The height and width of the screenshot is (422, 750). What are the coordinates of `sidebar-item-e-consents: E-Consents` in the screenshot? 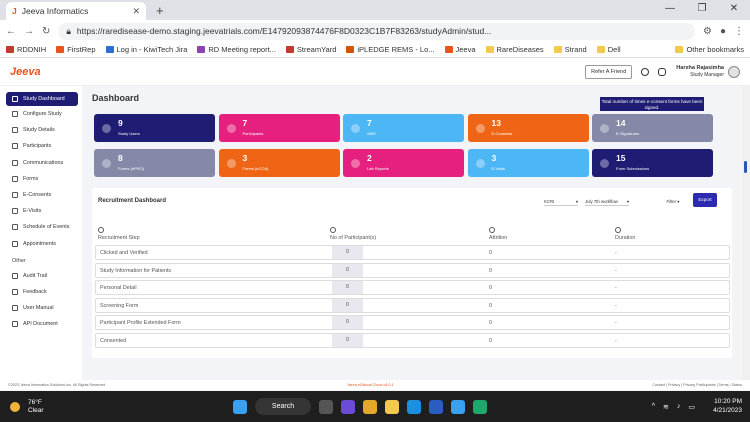 It's located at (41, 195).